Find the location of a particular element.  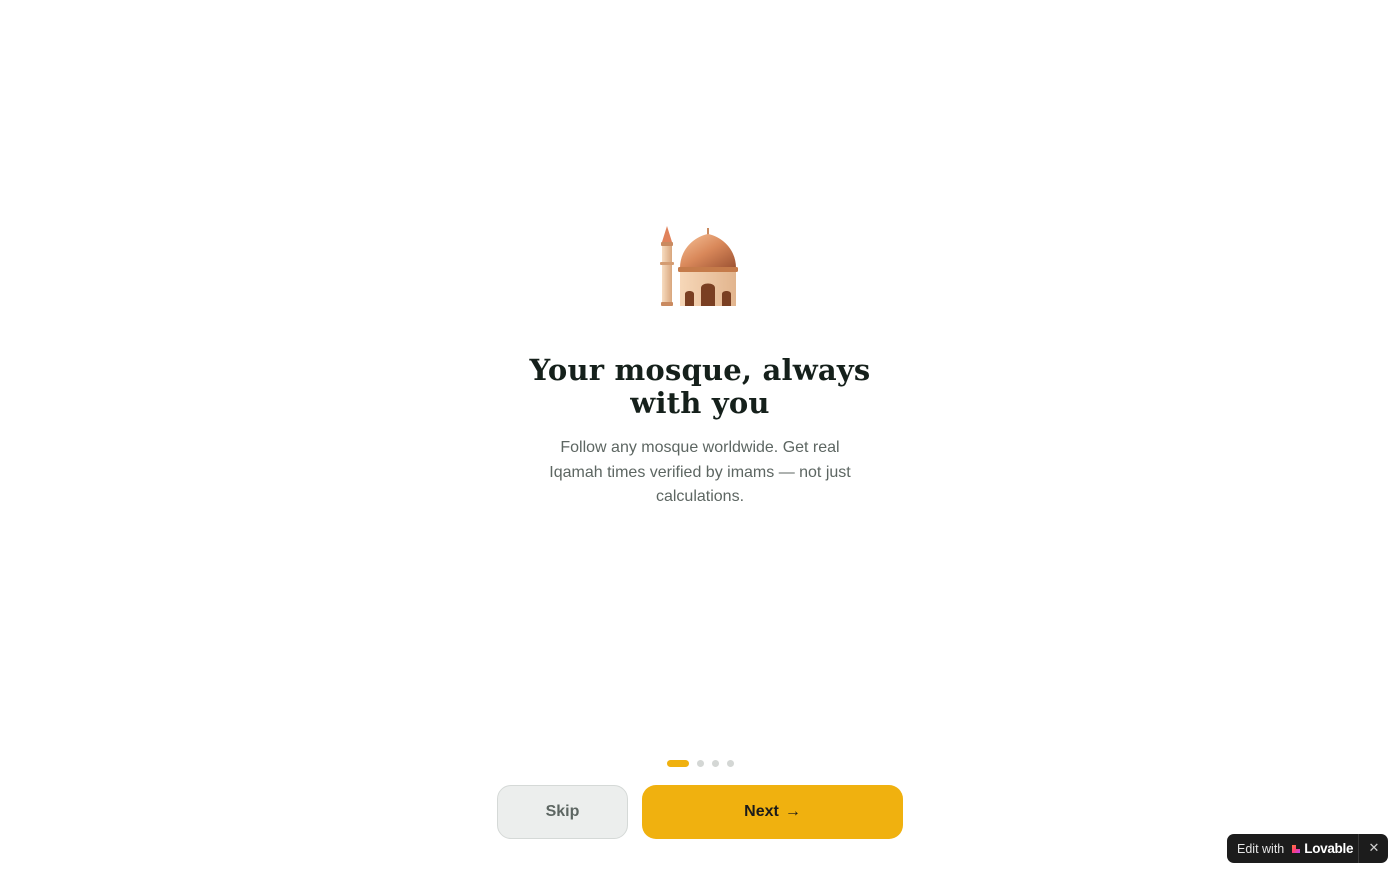

badge-divider is located at coordinates (1358, 848).